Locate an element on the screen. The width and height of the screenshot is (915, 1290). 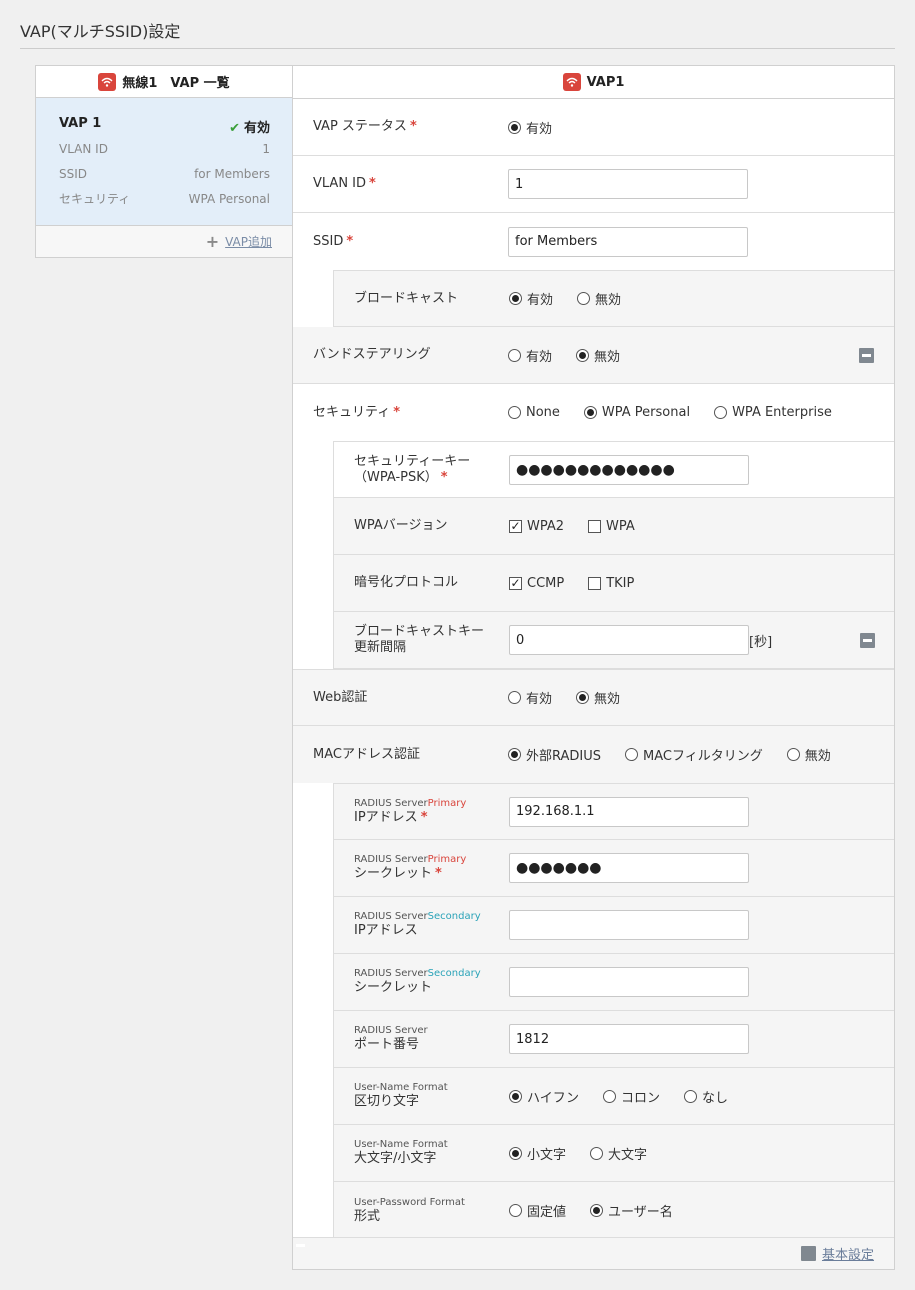
radius-secondary-secret-label: シークレット is located at coordinates (393, 987).